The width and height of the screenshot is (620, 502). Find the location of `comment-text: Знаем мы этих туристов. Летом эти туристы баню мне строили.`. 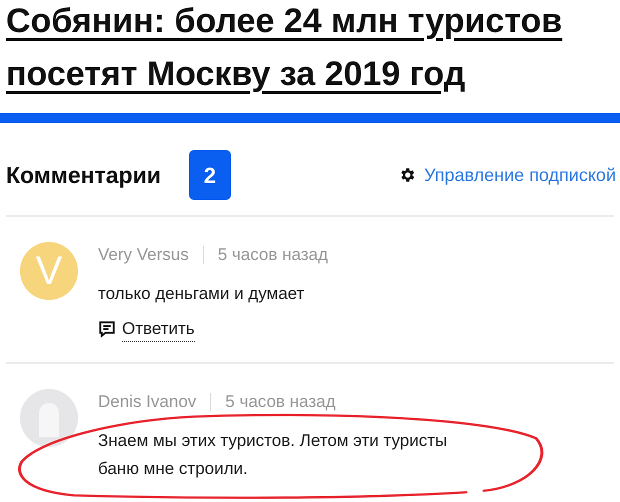

comment-text: Знаем мы этих туристов. Летом эти туристы баню мне строили. is located at coordinates (273, 455).